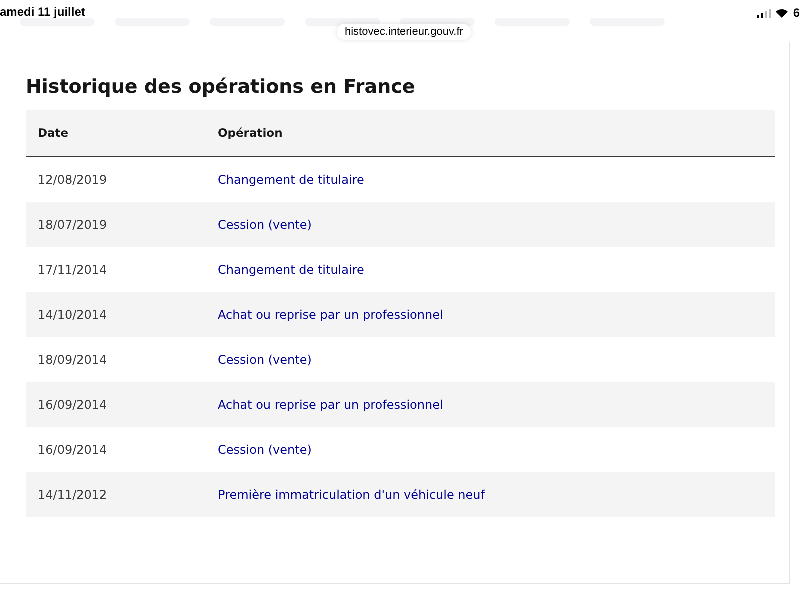  I want to click on wifi-icon, so click(782, 13).